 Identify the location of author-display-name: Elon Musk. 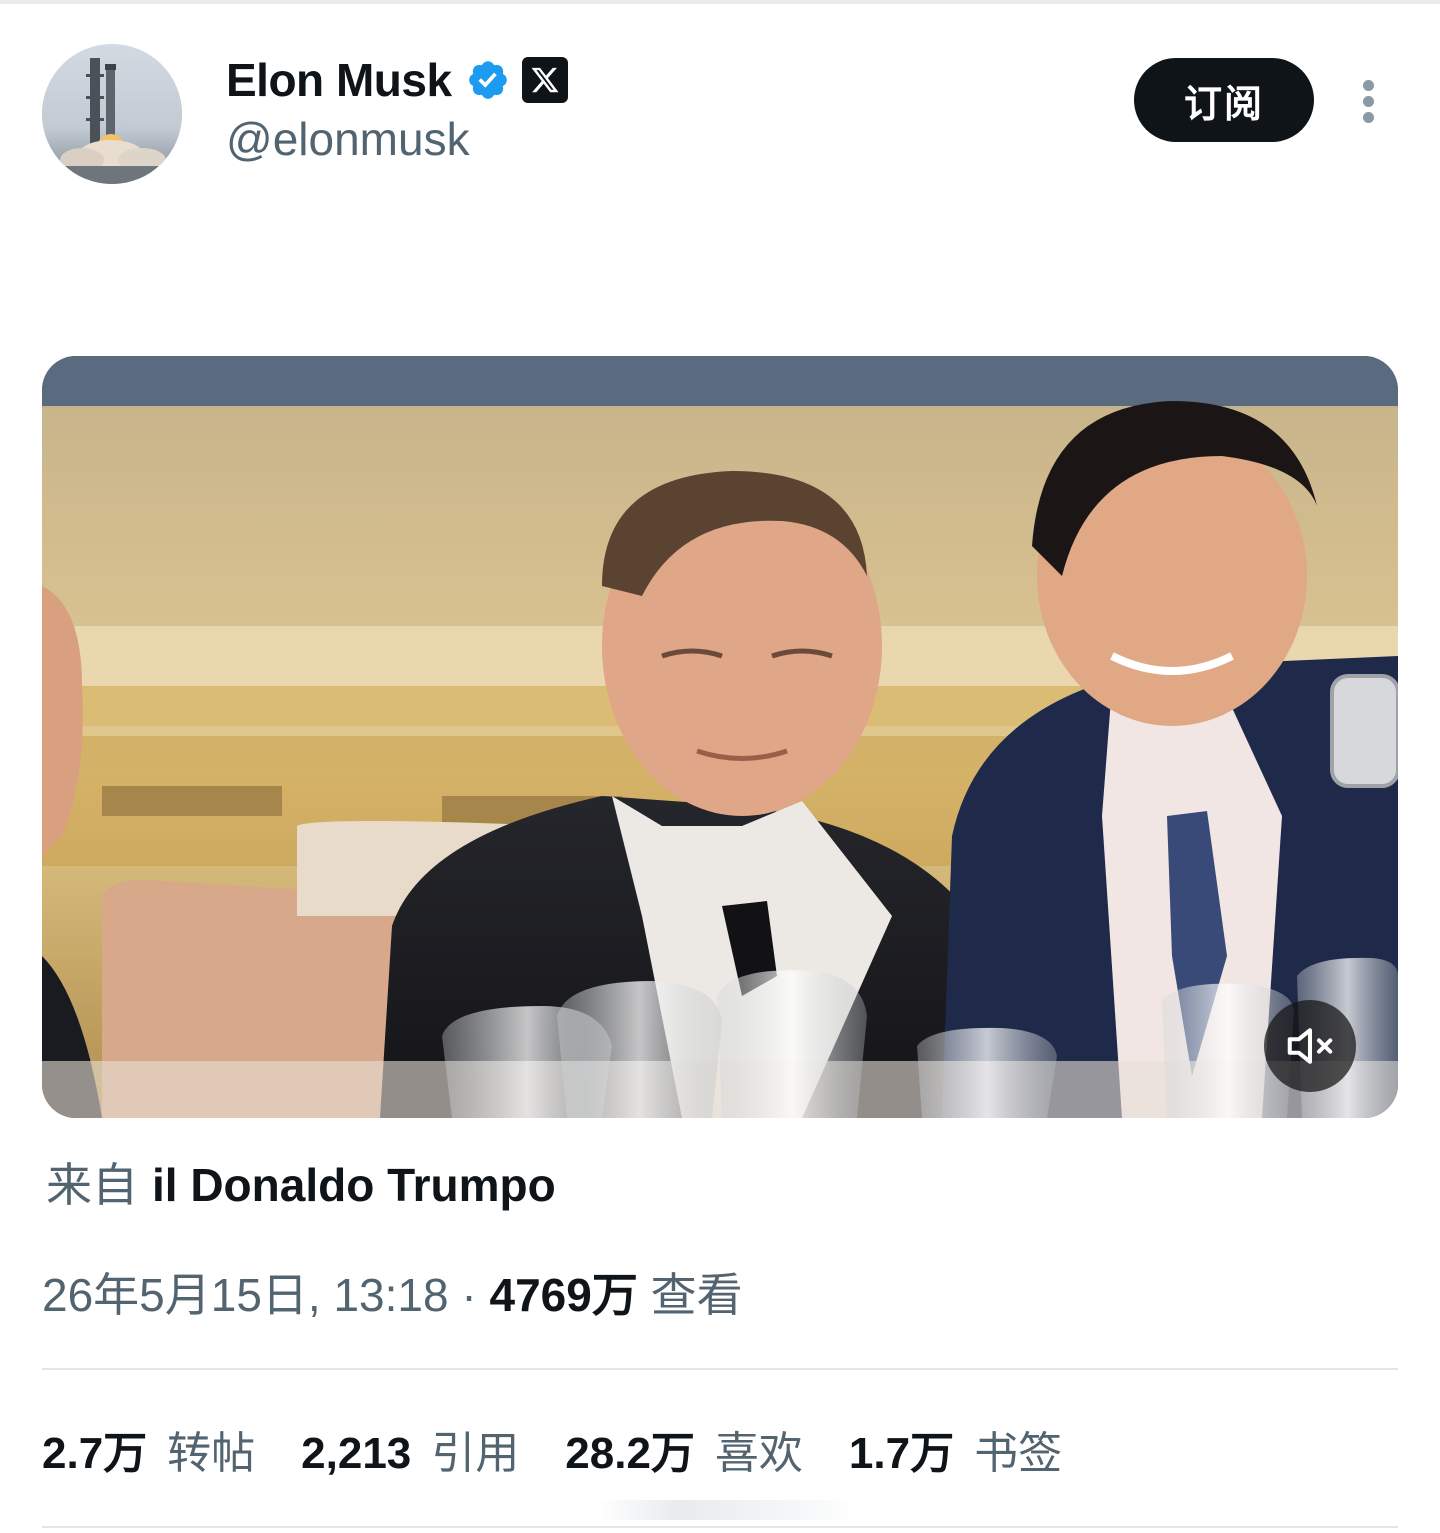
(339, 80).